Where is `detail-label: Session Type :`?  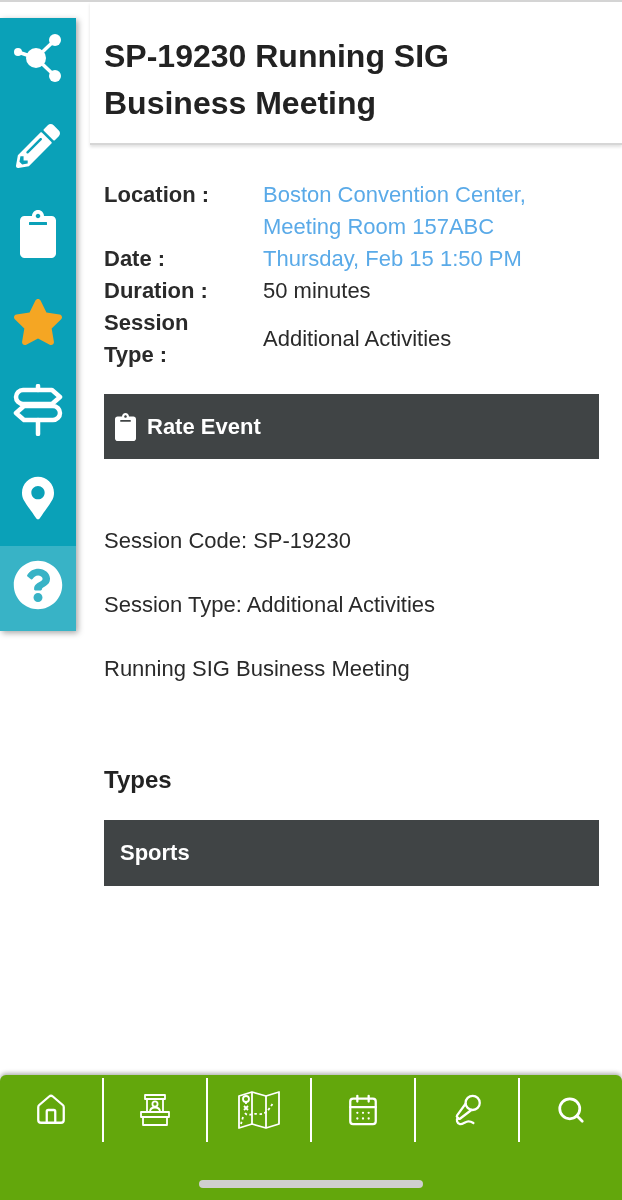 detail-label: Session Type : is located at coordinates (147, 339).